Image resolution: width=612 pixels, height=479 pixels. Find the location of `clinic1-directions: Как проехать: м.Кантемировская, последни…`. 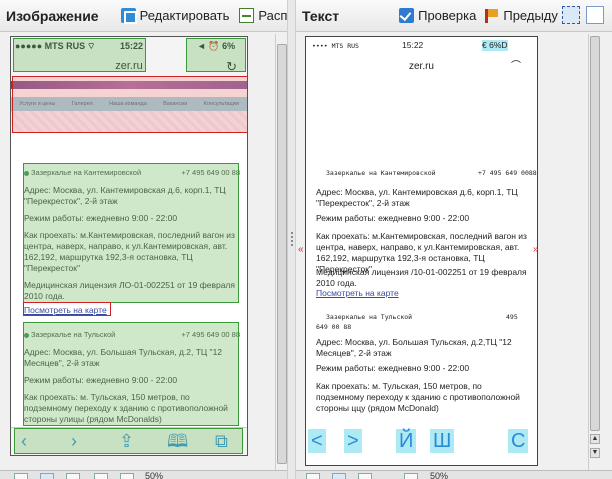

clinic1-directions: Как проехать: м.Кантемировская, последни… is located at coordinates (129, 251).